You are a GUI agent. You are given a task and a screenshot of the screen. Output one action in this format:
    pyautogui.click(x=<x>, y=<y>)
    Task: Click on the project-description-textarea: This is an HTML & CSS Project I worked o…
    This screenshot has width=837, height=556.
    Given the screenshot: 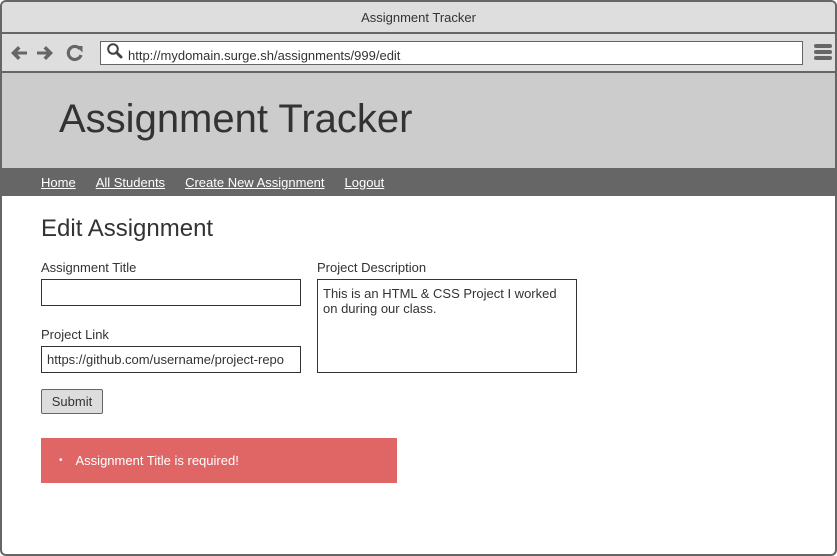 What is the action you would take?
    pyautogui.click(x=447, y=326)
    